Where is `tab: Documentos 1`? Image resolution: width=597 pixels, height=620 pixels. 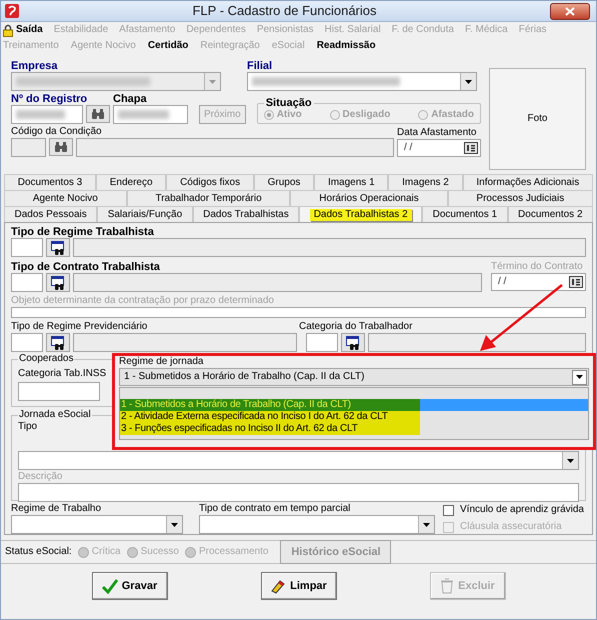
tab: Documentos 1 is located at coordinates (465, 214).